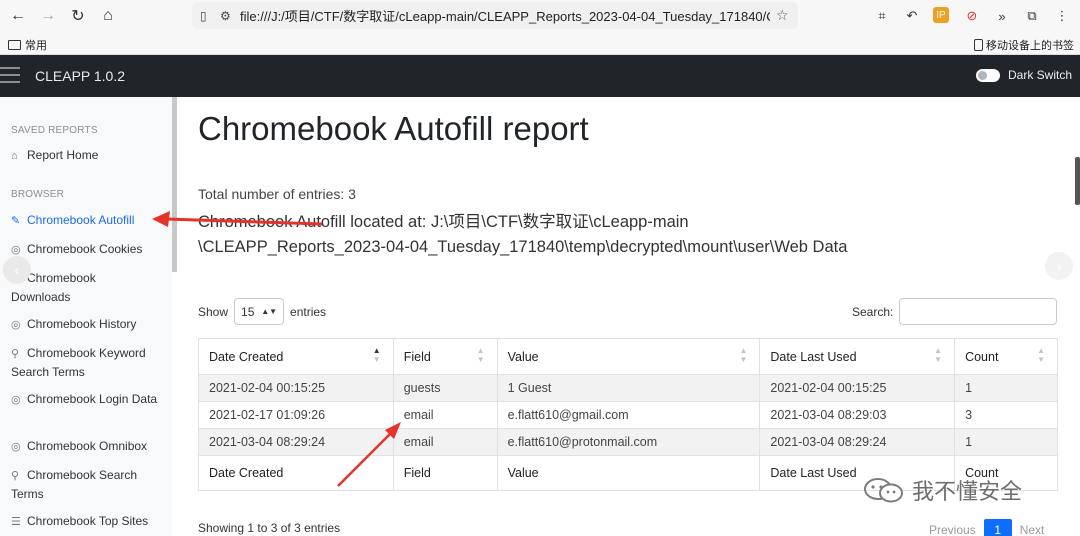  What do you see at coordinates (523, 356) in the screenshot?
I see `column-label: Value` at bounding box center [523, 356].